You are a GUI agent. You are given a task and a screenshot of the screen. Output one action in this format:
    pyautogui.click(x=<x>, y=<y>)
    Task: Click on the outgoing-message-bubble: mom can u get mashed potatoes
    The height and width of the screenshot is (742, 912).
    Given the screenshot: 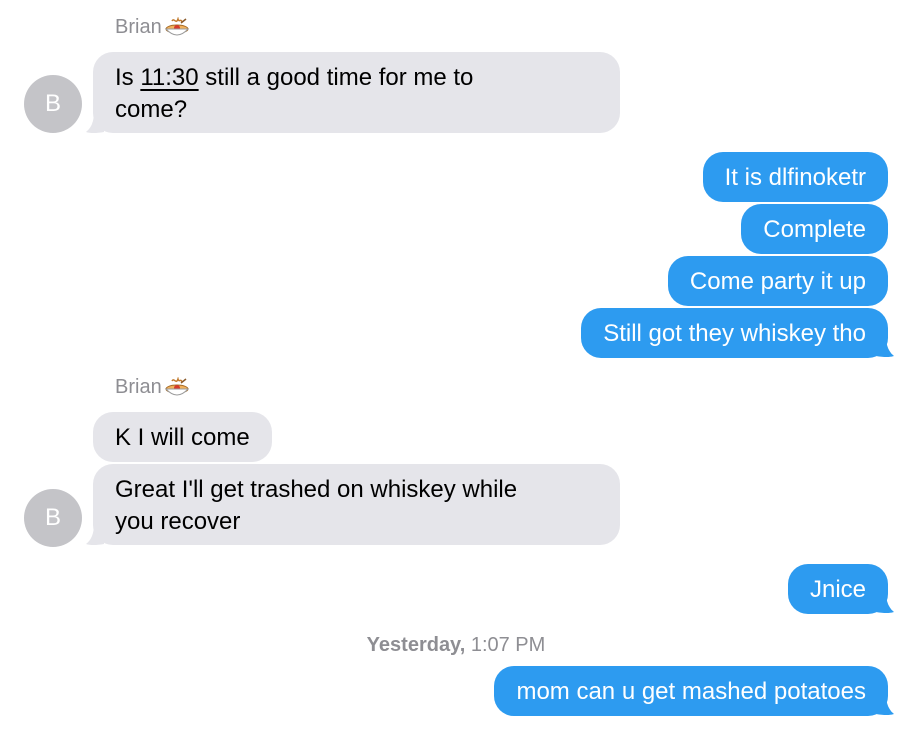 What is the action you would take?
    pyautogui.click(x=691, y=691)
    